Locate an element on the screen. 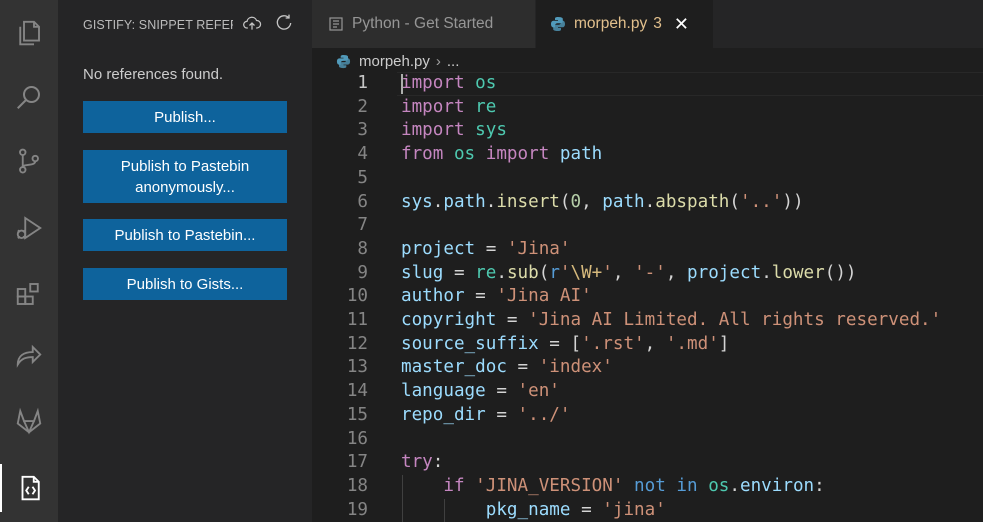  line-number: 11 is located at coordinates (357, 320).